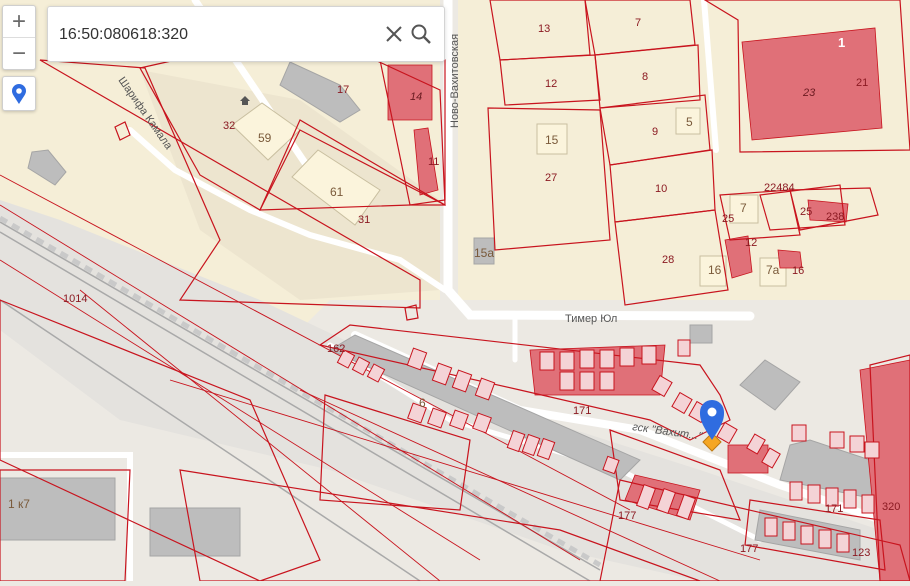  Describe the element at coordinates (265, 138) in the screenshot. I see `building-label: 59` at that location.